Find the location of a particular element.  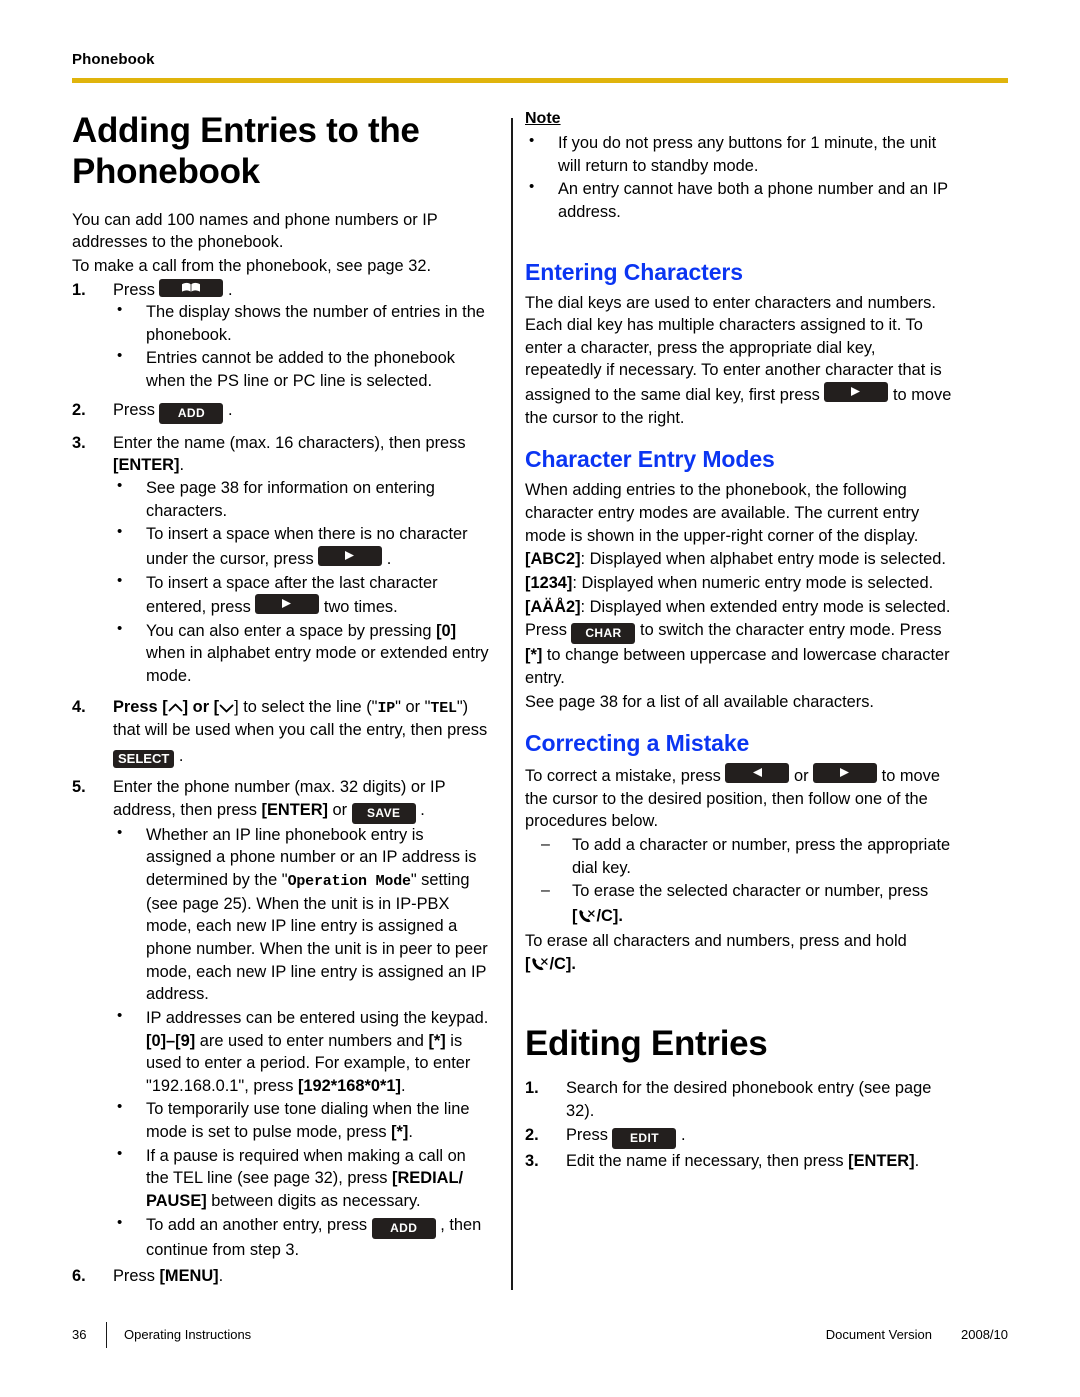

step-1-text-before: Press is located at coordinates (134, 289).